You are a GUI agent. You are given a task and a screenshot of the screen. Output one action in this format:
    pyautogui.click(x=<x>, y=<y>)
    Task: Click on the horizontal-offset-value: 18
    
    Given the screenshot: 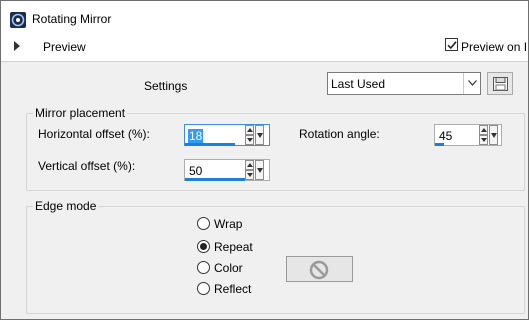 What is the action you would take?
    pyautogui.click(x=196, y=136)
    